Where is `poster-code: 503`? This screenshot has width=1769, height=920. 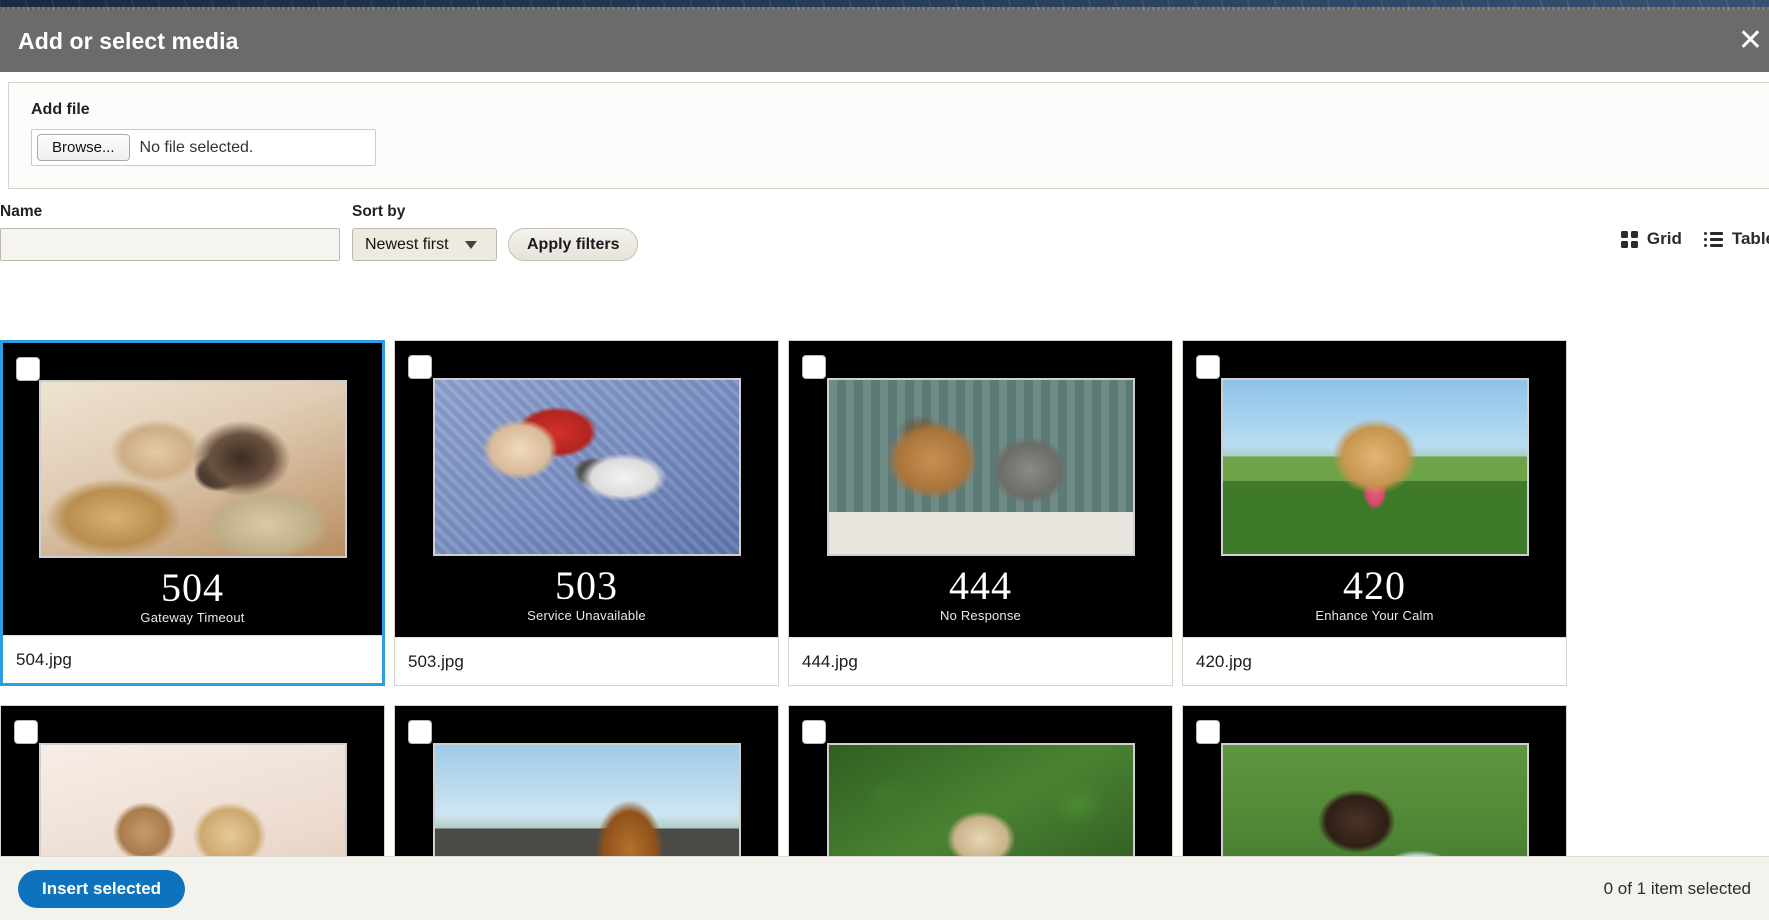
poster-code: 503 is located at coordinates (586, 585).